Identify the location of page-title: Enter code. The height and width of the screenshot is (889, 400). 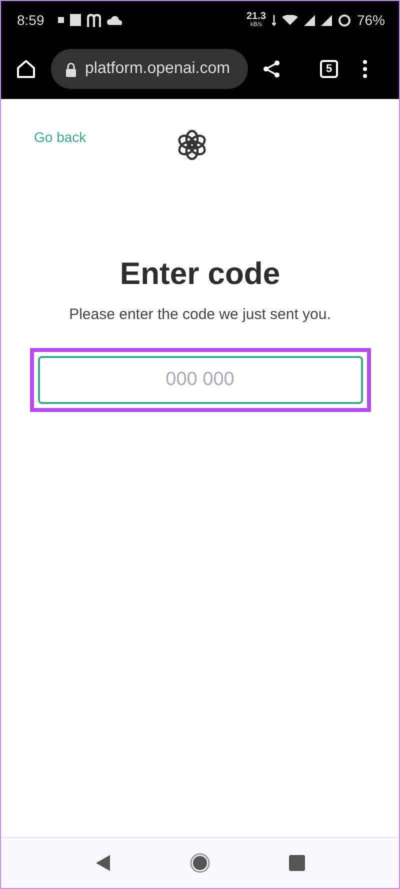
(200, 274).